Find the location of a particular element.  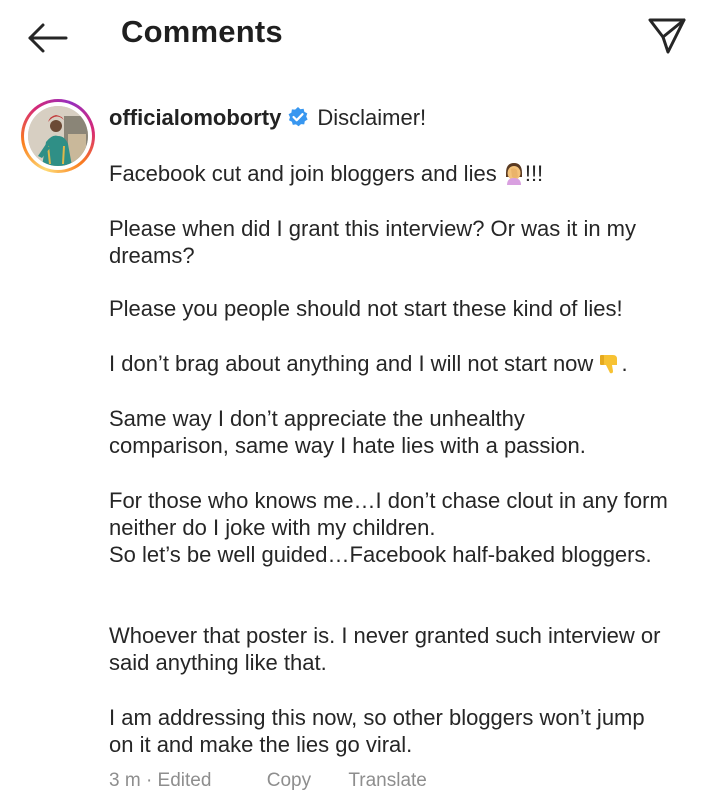

comment-first-line-text: Disclaimer! is located at coordinates (372, 117).